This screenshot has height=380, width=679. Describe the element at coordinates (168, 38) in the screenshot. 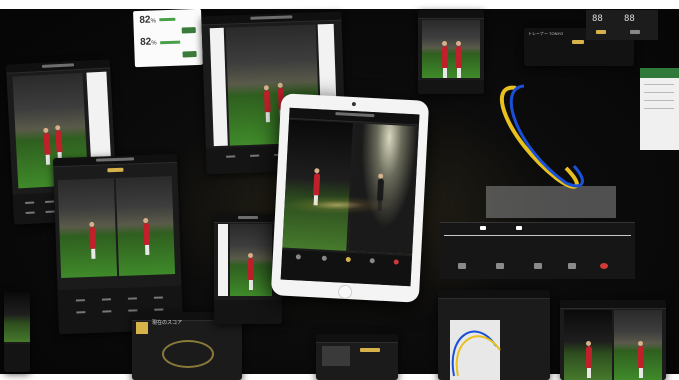

I see `scorecard-tile: 82% 82%` at that location.